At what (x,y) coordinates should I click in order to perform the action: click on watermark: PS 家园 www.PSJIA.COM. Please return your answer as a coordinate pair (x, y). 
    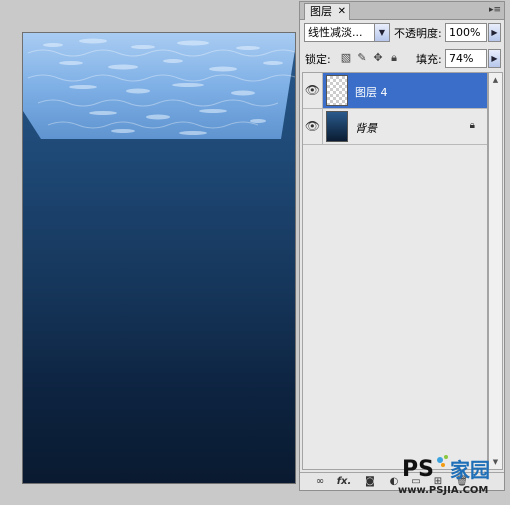
    Looking at the image, I should click on (452, 475).